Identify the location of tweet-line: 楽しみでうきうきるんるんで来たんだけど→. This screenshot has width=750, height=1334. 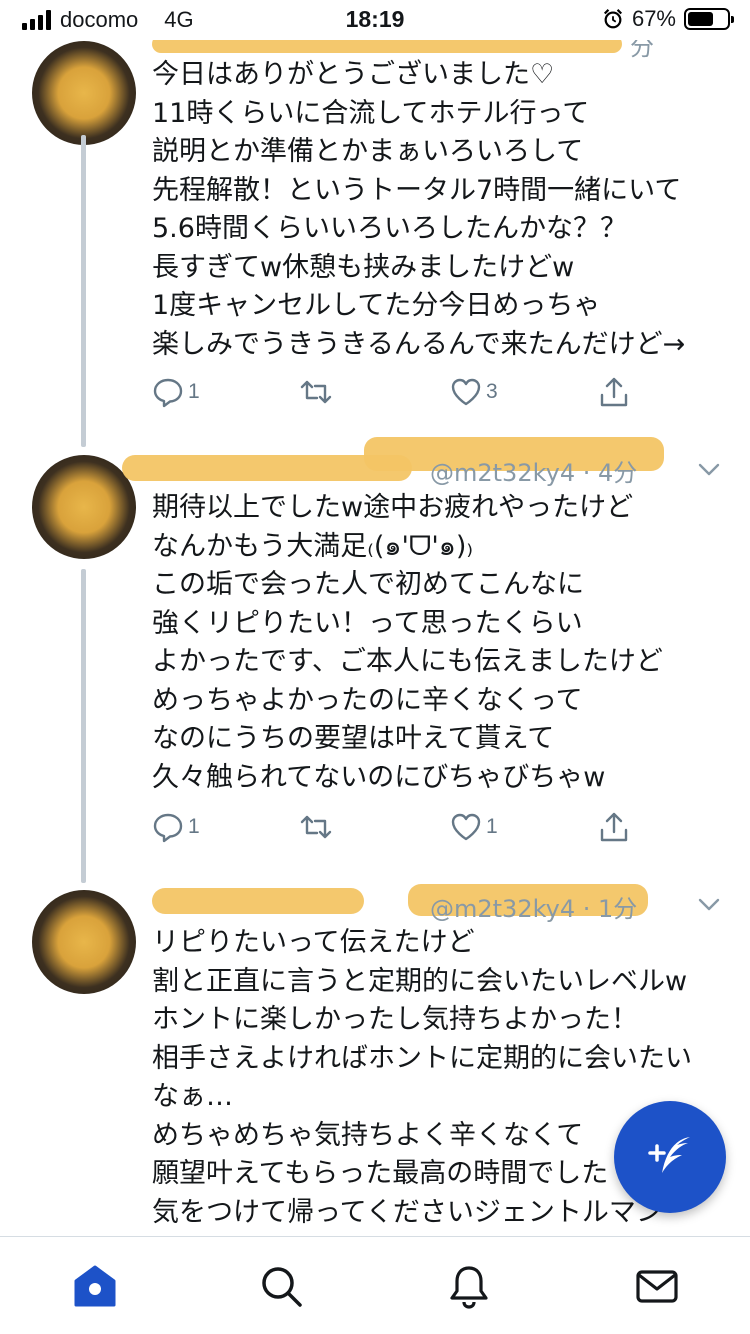
(419, 344).